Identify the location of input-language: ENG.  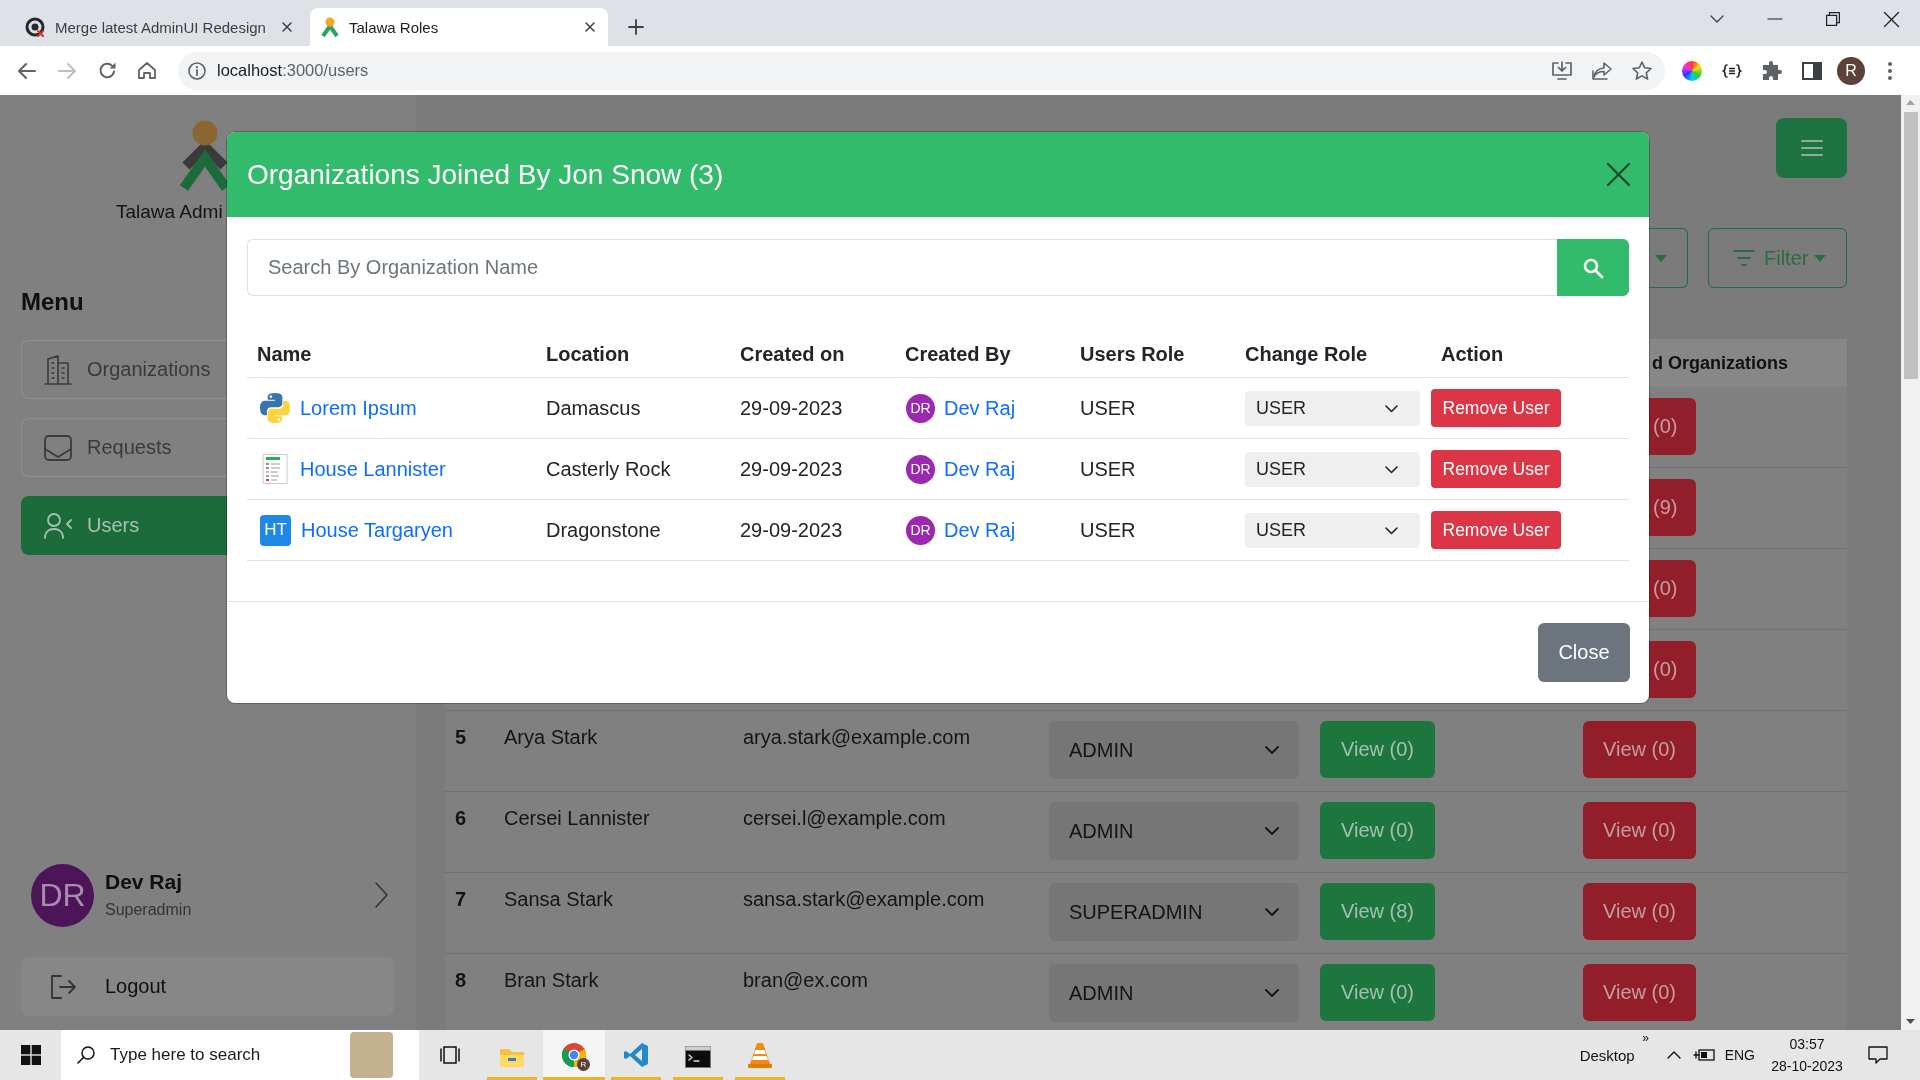
(1739, 1055).